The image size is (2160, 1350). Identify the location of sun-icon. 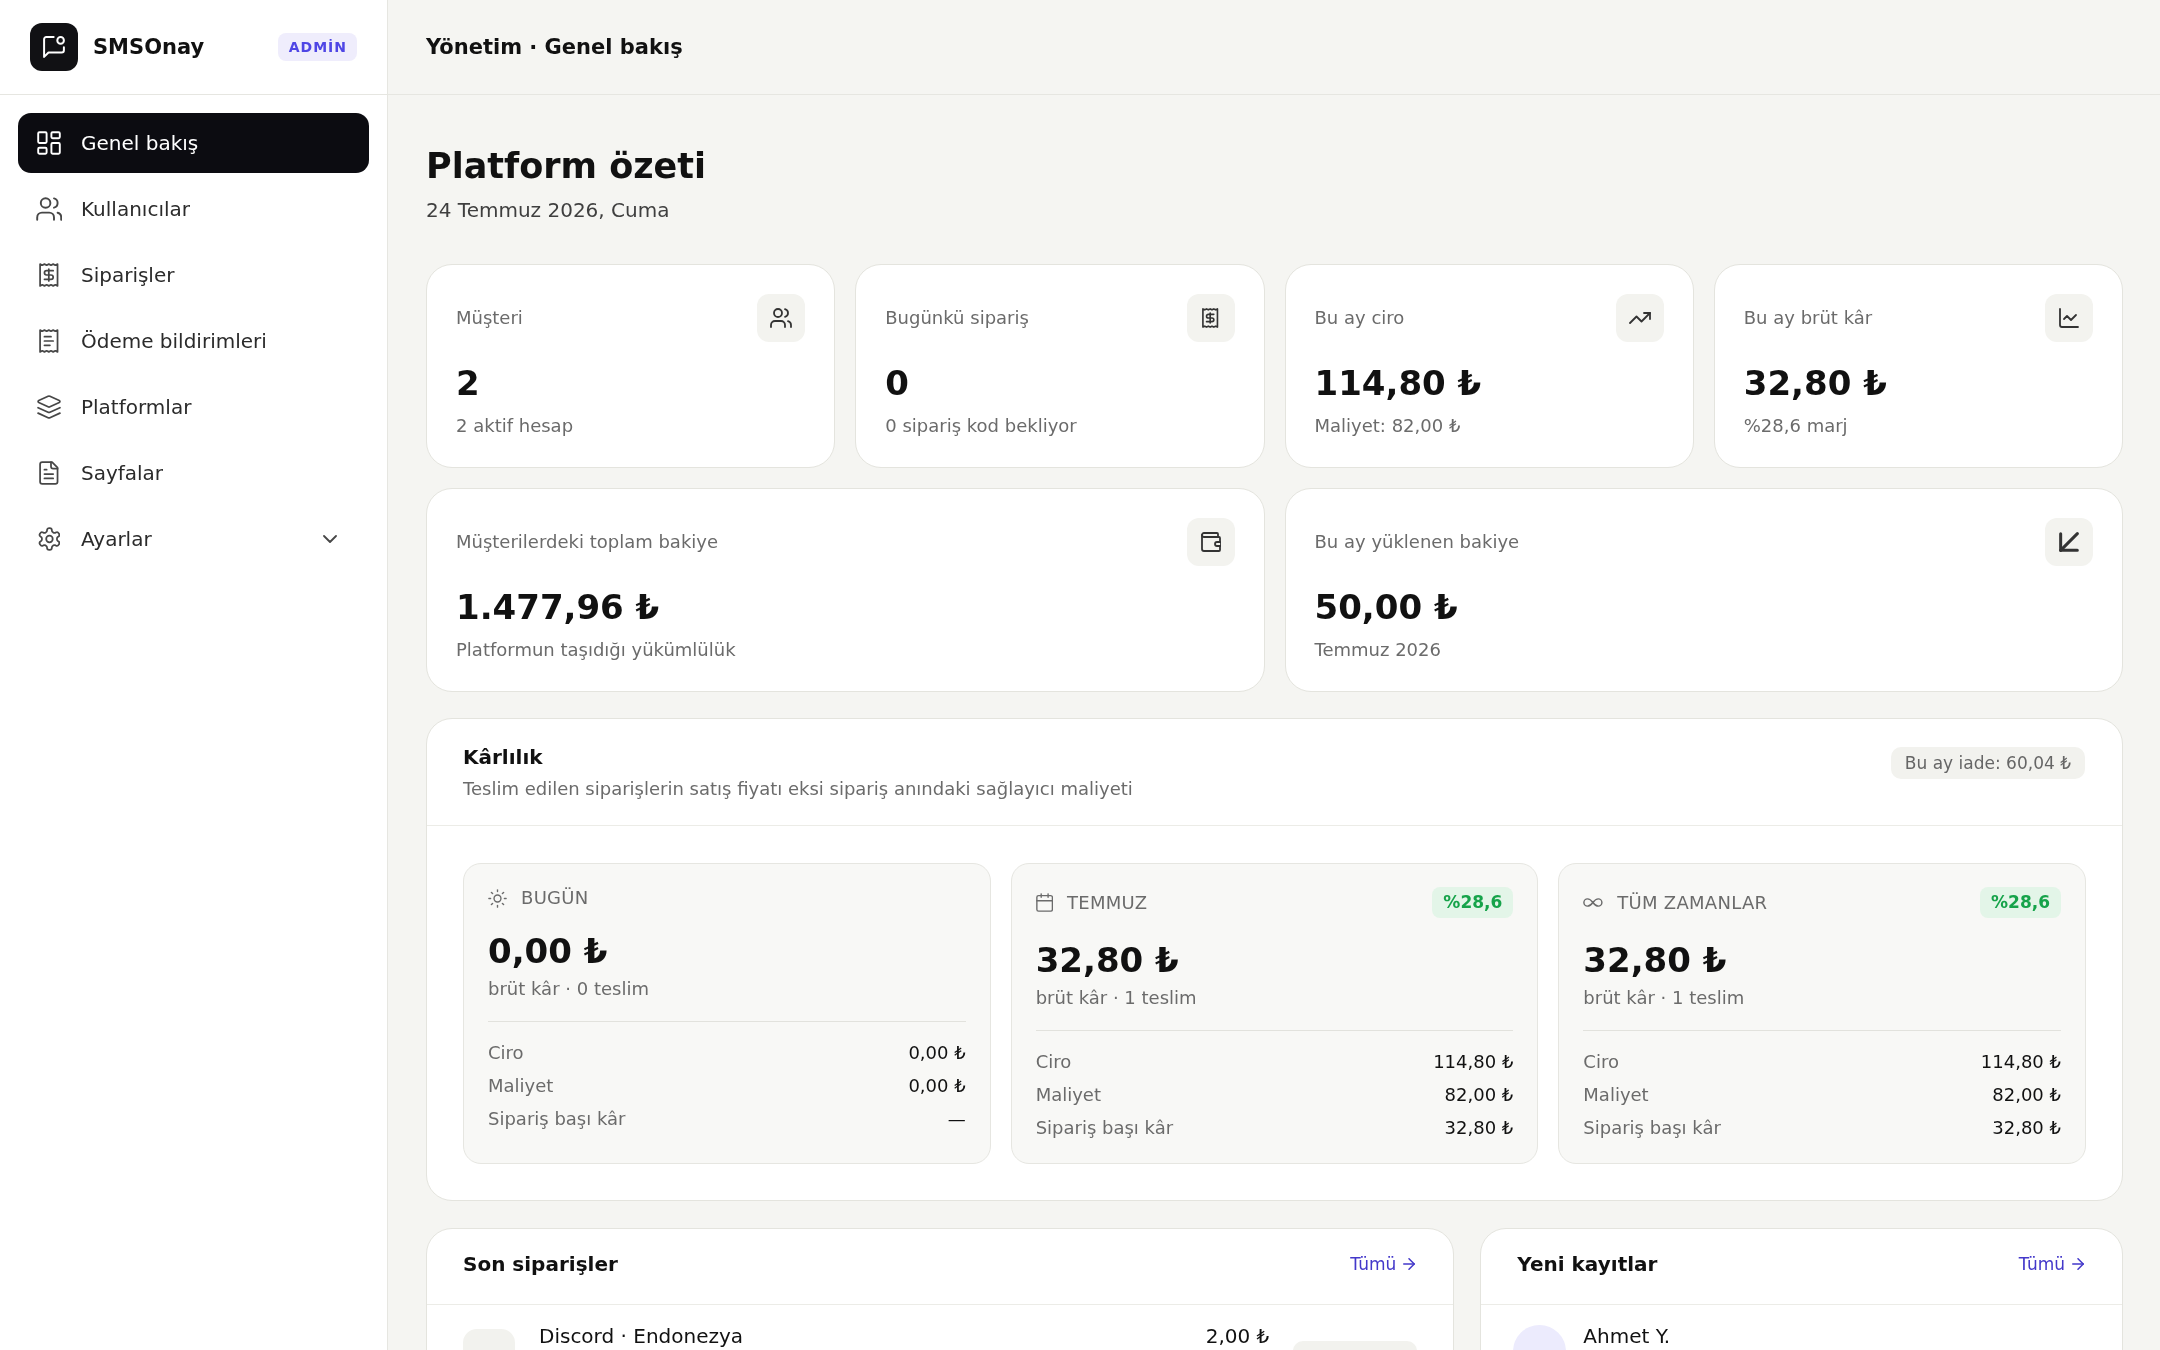
(497, 898).